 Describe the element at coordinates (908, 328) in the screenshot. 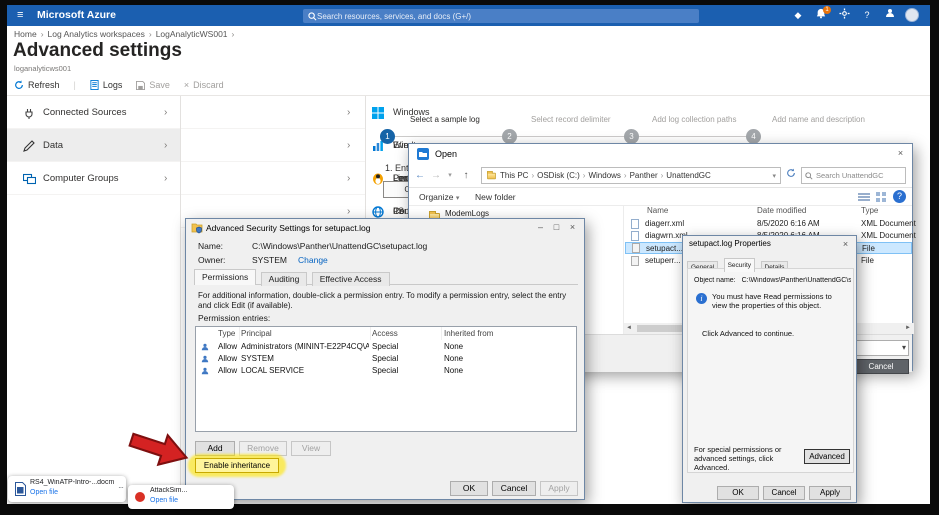

I see `scroll-right-icon: ►` at that location.